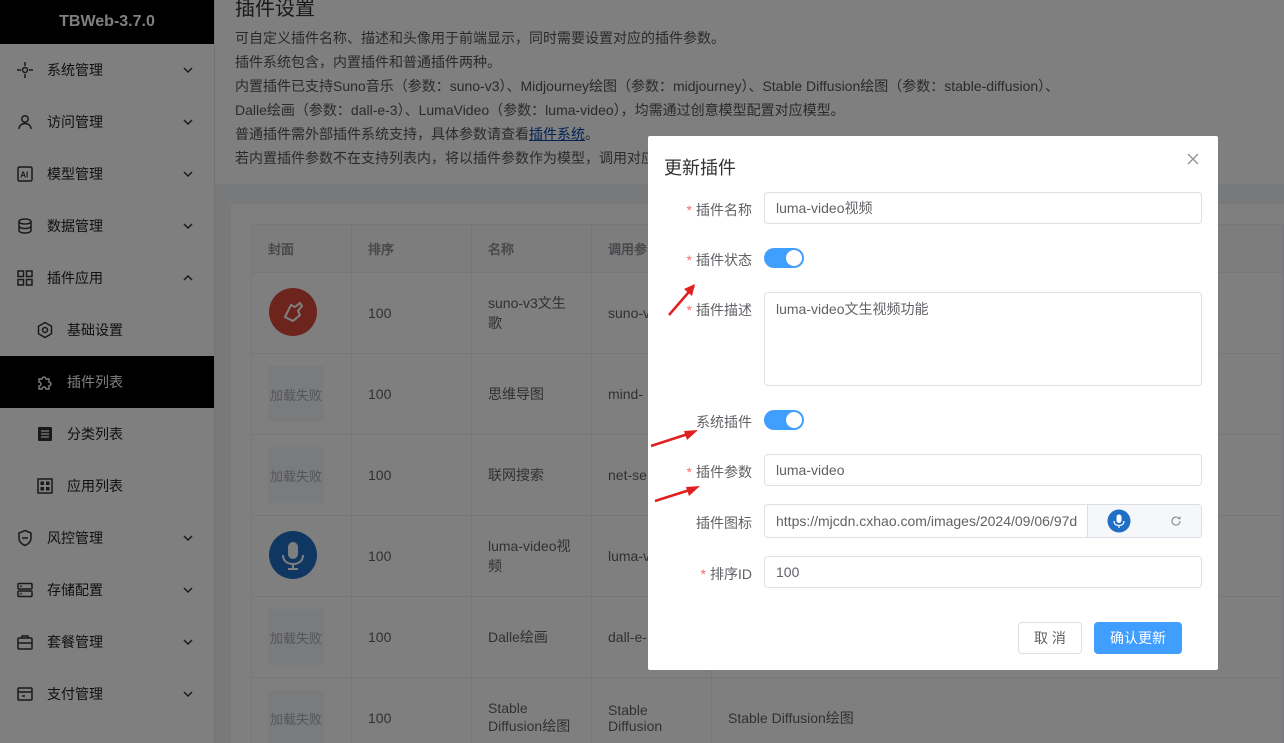 Image resolution: width=1284 pixels, height=743 pixels. Describe the element at coordinates (983, 208) in the screenshot. I see `plugin-name-input: luma-video视频` at that location.